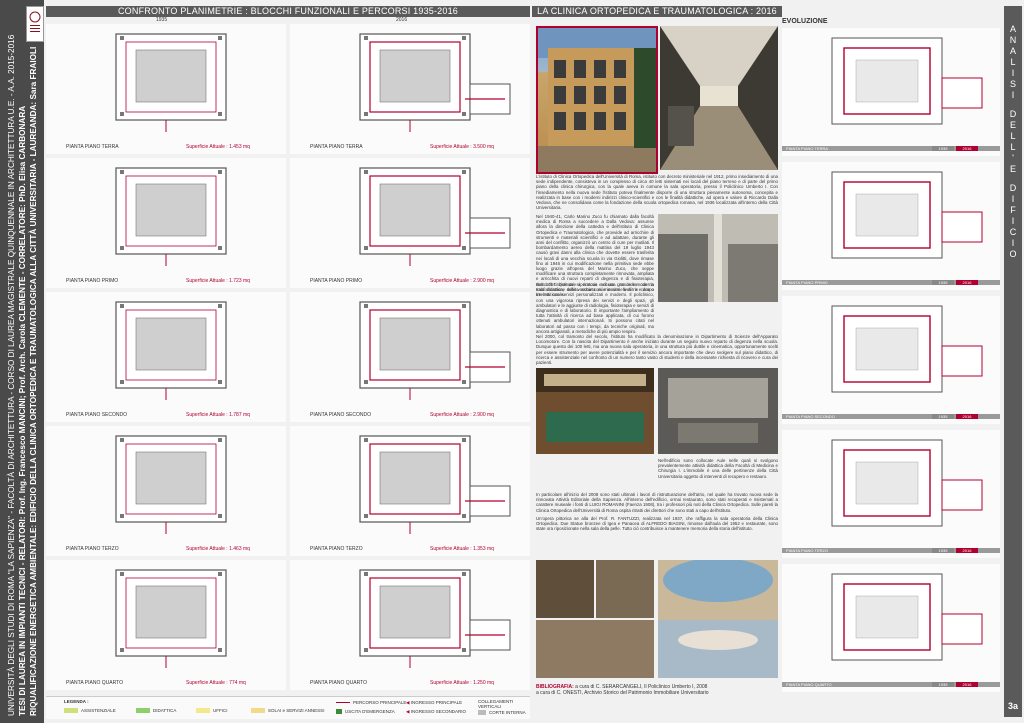 This screenshot has width=1024, height=723. Describe the element at coordinates (462, 147) in the screenshot. I see `plan-area: Superficie Attuale : 3.500 mq` at that location.